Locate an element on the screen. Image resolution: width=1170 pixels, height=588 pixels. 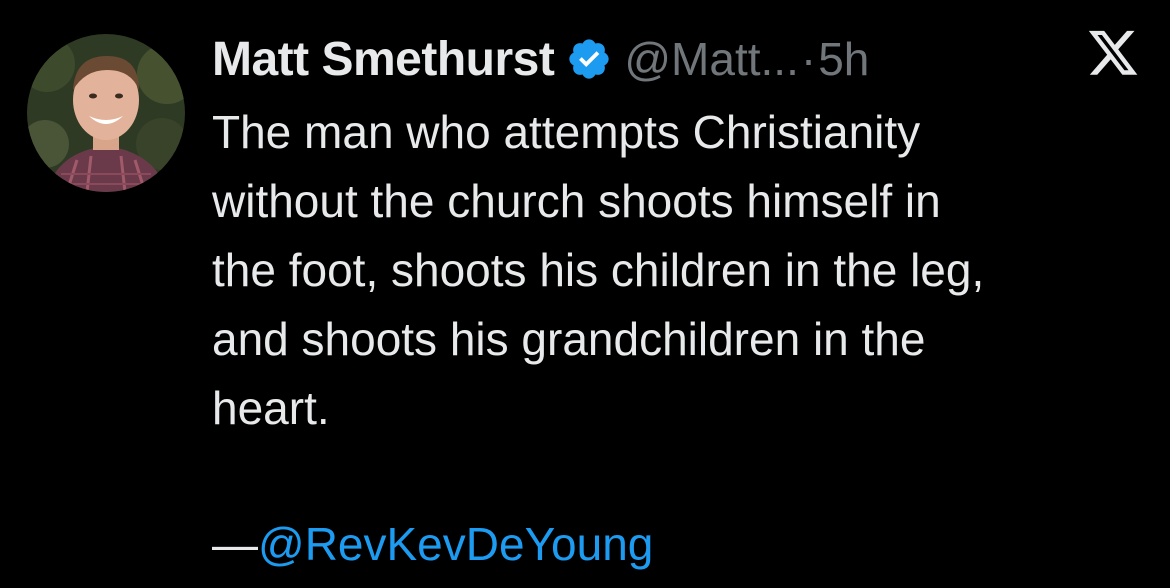
verified-badge-icon is located at coordinates (589, 59).